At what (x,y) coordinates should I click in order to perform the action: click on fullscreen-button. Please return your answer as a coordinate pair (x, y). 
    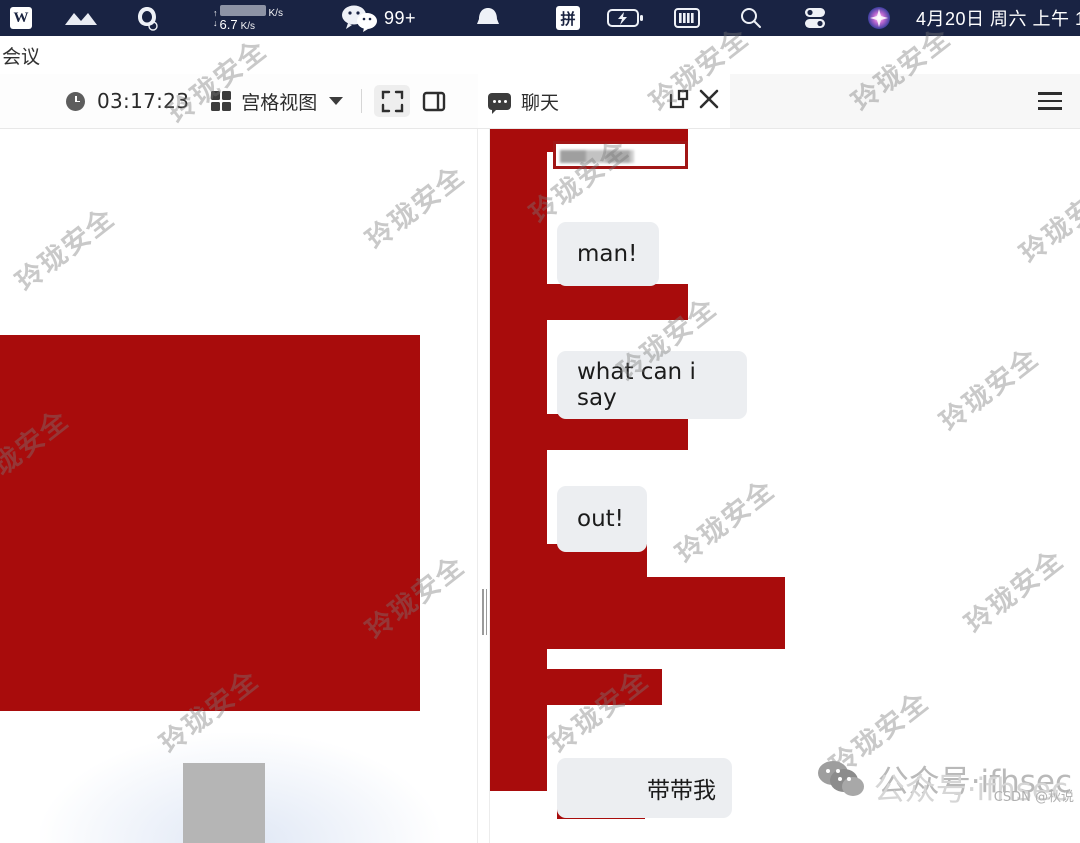
    Looking at the image, I should click on (392, 101).